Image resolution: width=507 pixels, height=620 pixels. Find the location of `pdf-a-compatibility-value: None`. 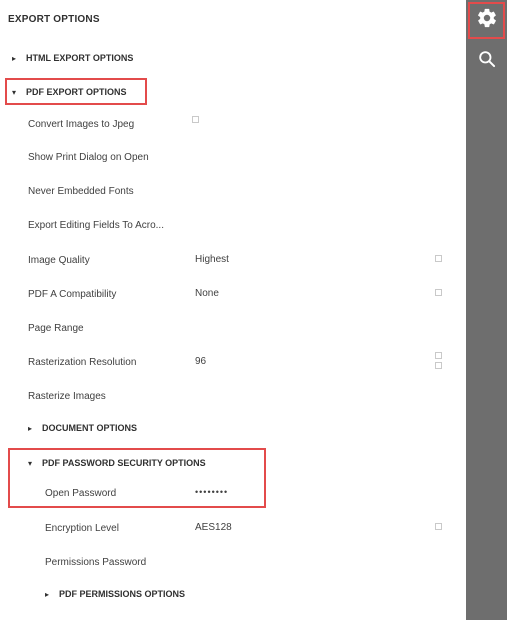

pdf-a-compatibility-value: None is located at coordinates (207, 293).